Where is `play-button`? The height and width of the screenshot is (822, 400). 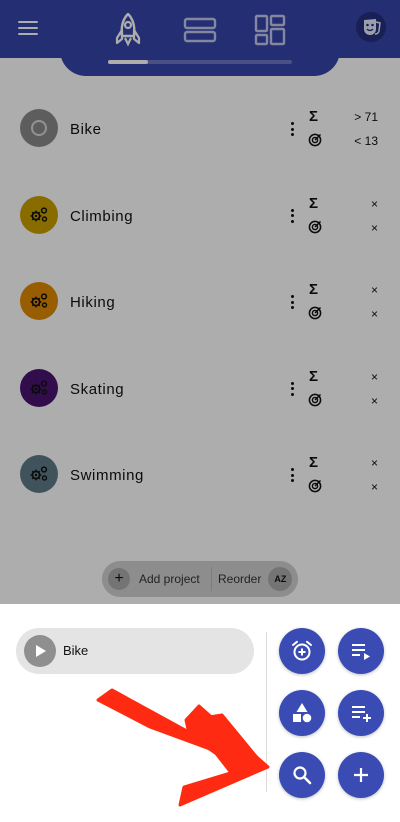
play-button is located at coordinates (40, 651).